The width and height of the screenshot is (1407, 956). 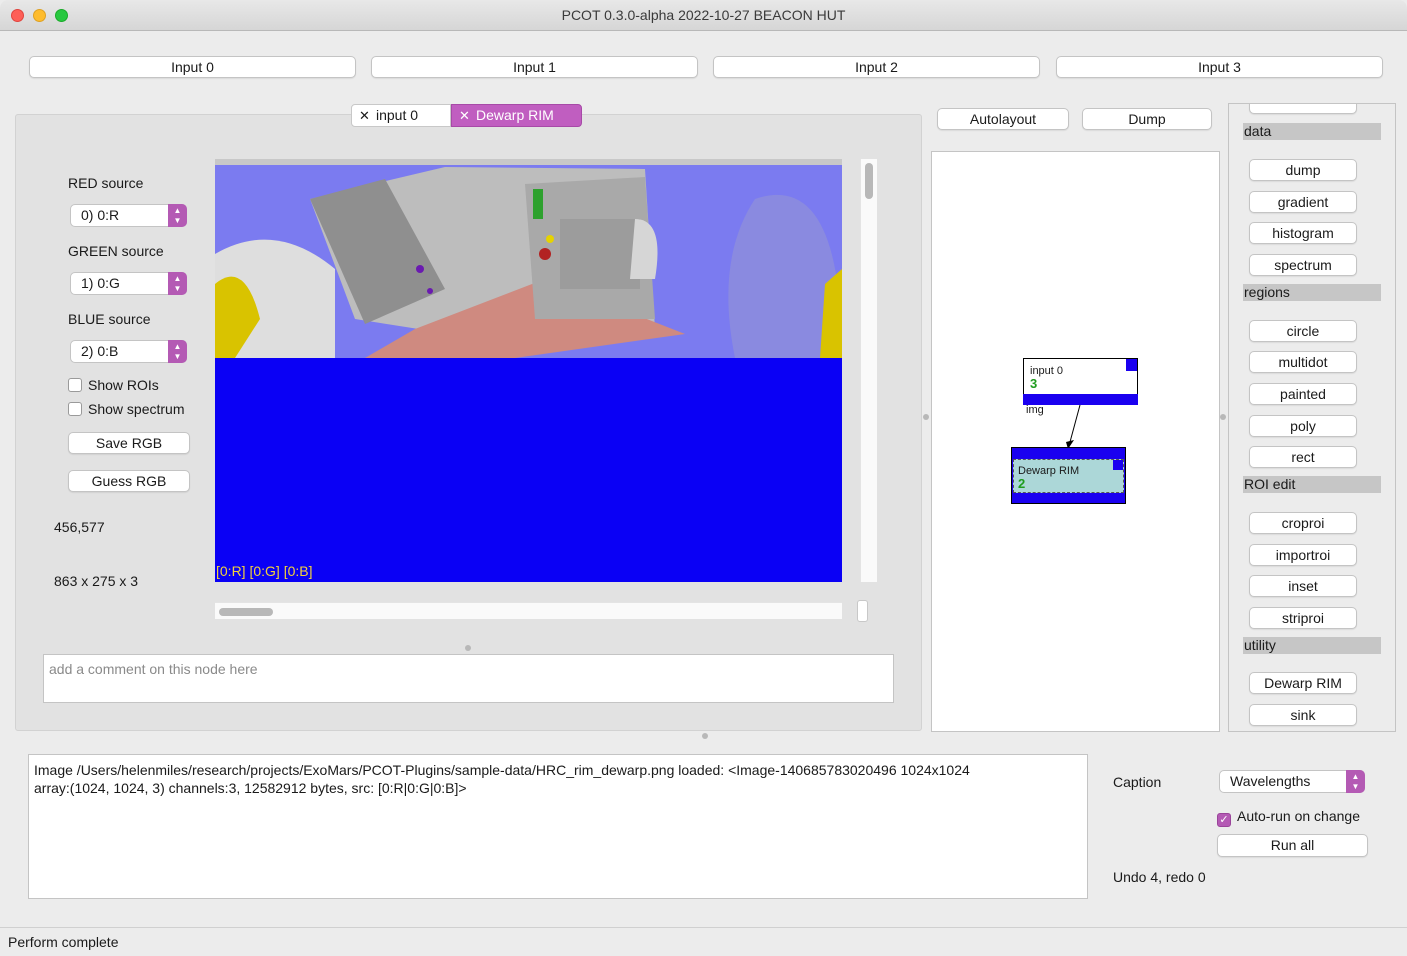 I want to click on run-all-button: Run all, so click(x=1292, y=845).